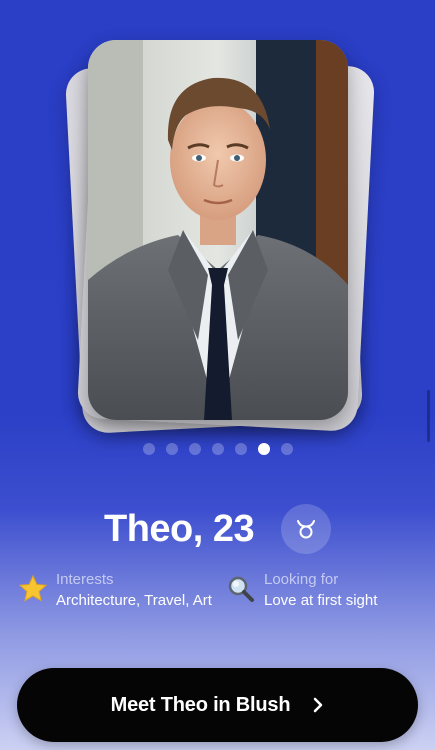  I want to click on profile-name-age: Theo, 23, so click(179, 529).